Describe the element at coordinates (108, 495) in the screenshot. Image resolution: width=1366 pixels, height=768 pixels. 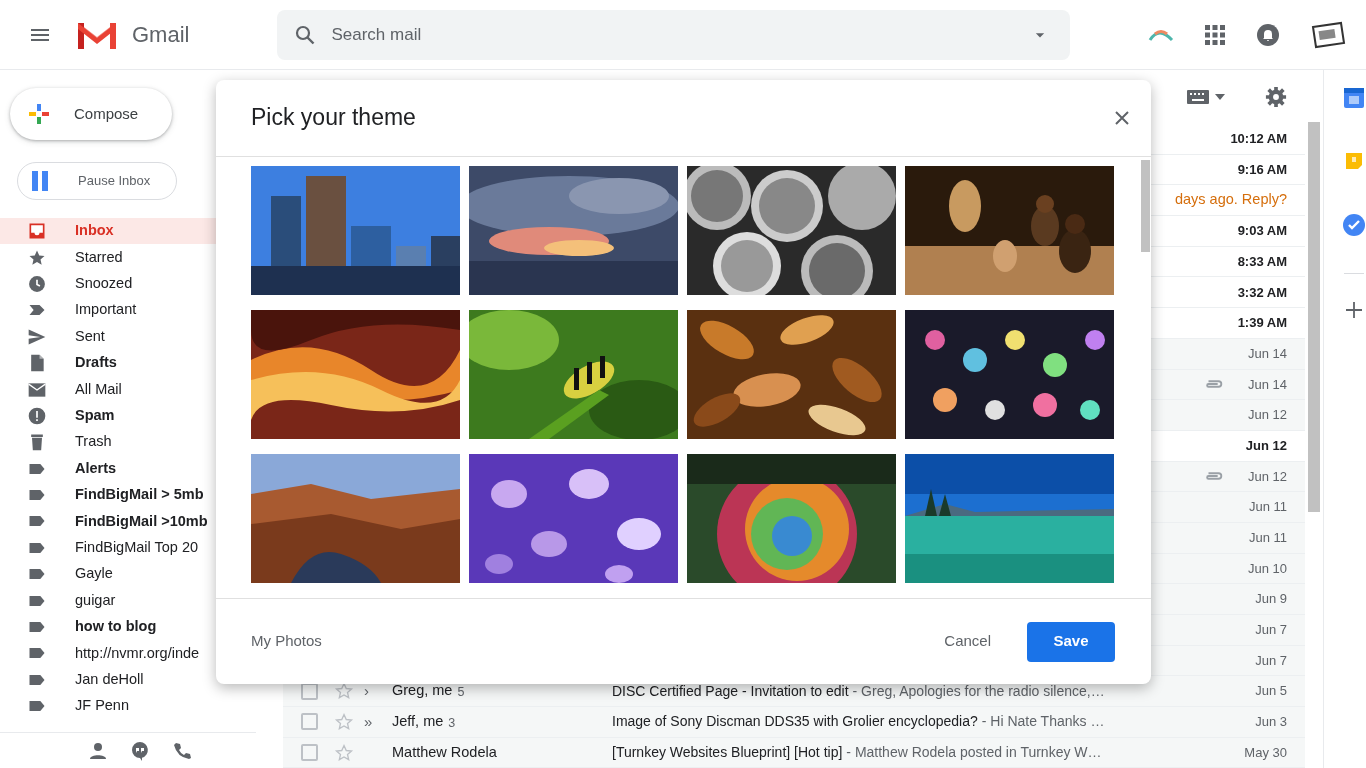
I see `sidebar-item: FindBigMail > 5mb` at that location.